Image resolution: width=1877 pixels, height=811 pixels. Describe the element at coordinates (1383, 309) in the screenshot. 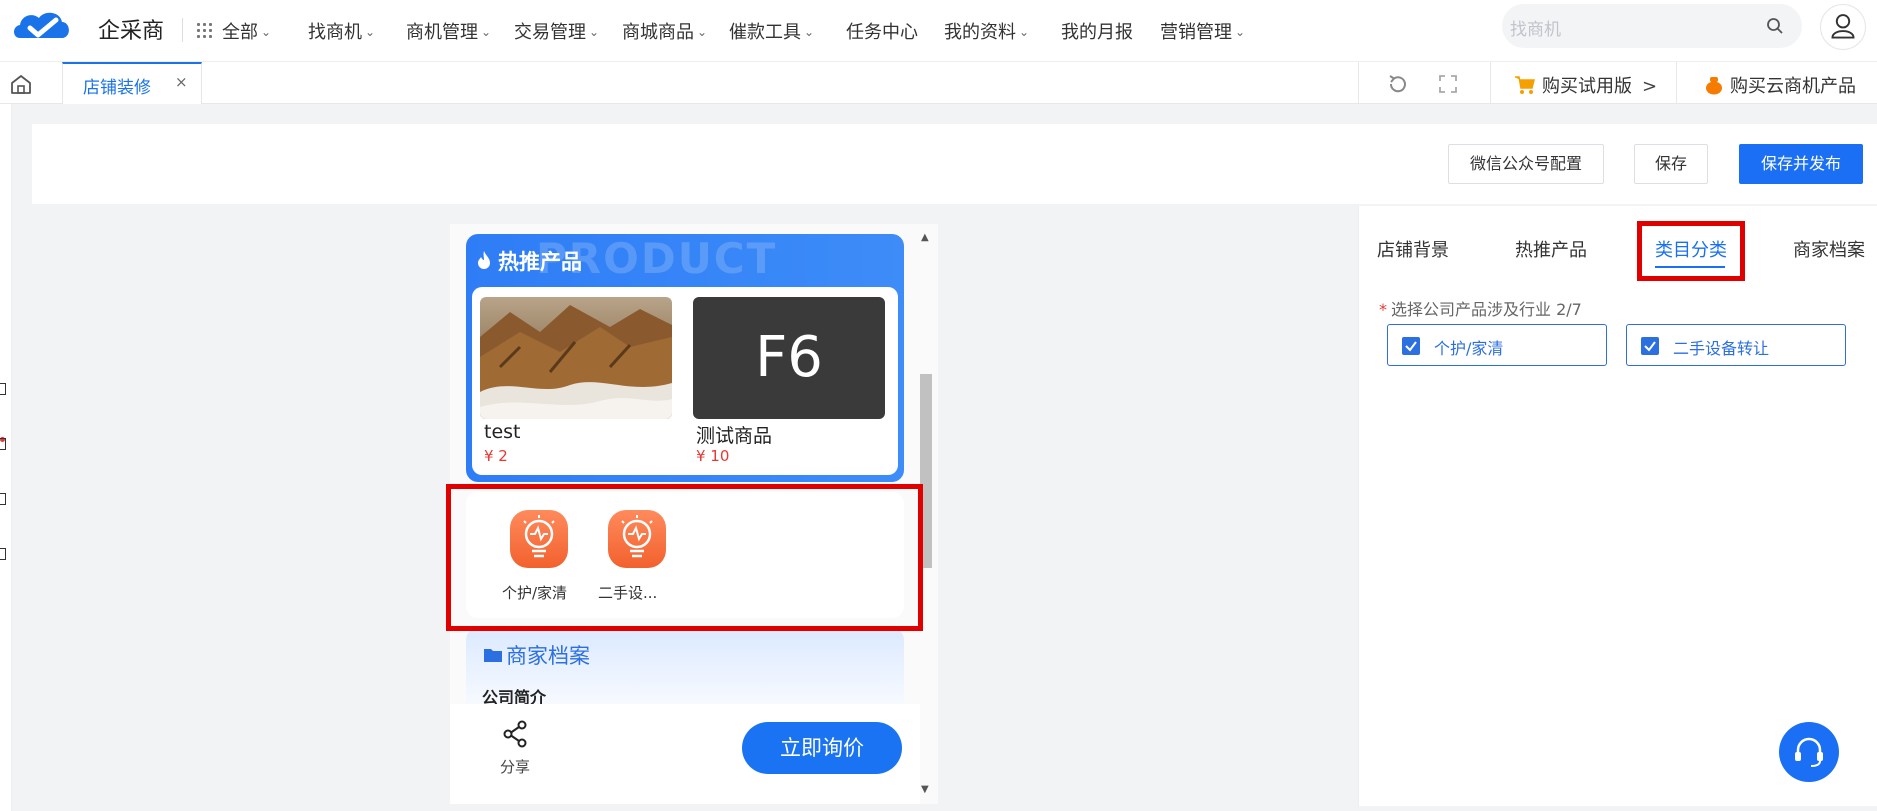

I see `required-mark: *` at that location.